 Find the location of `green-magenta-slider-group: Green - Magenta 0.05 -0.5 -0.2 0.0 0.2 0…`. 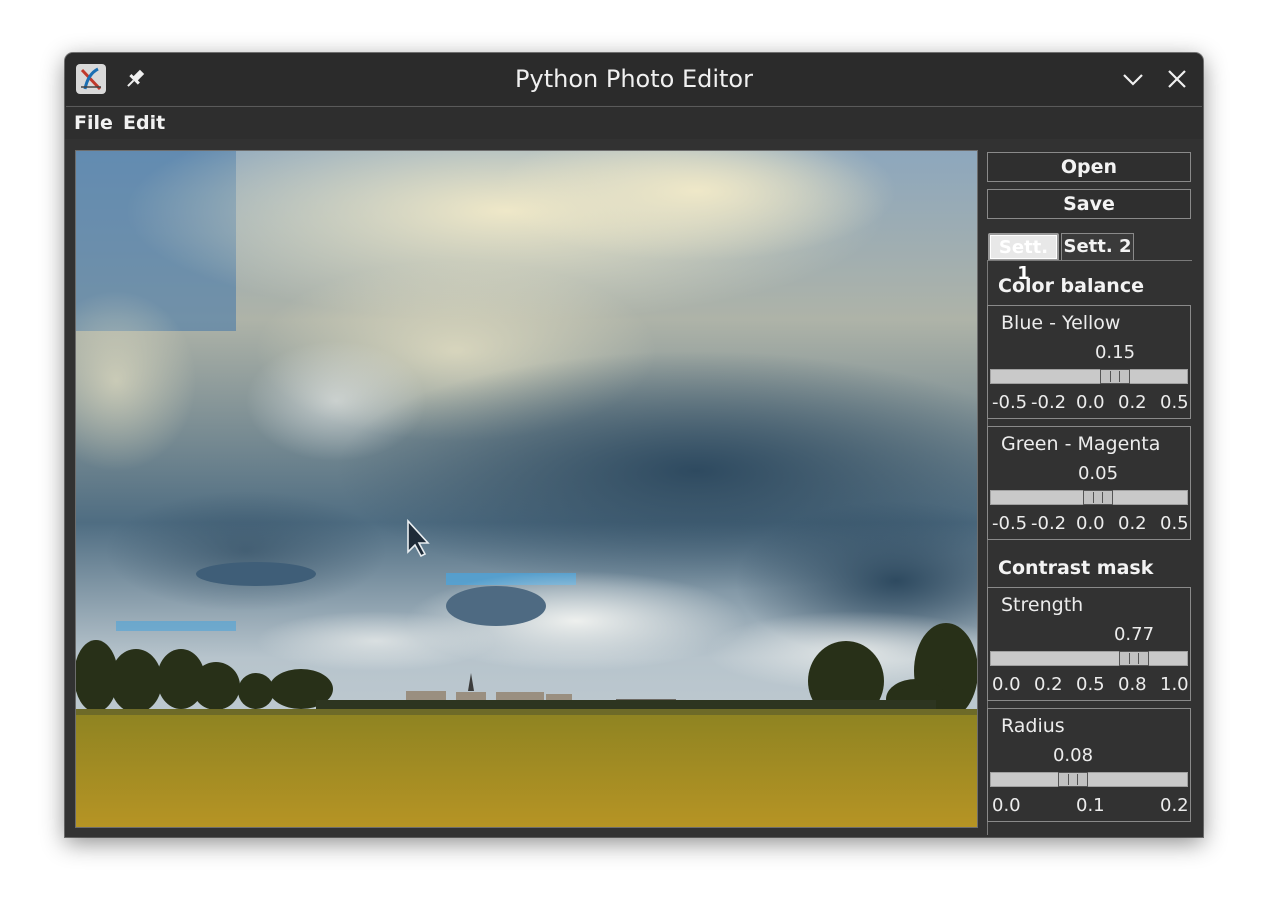

green-magenta-slider-group: Green - Magenta 0.05 -0.5 -0.2 0.0 0.2 0… is located at coordinates (1089, 483).